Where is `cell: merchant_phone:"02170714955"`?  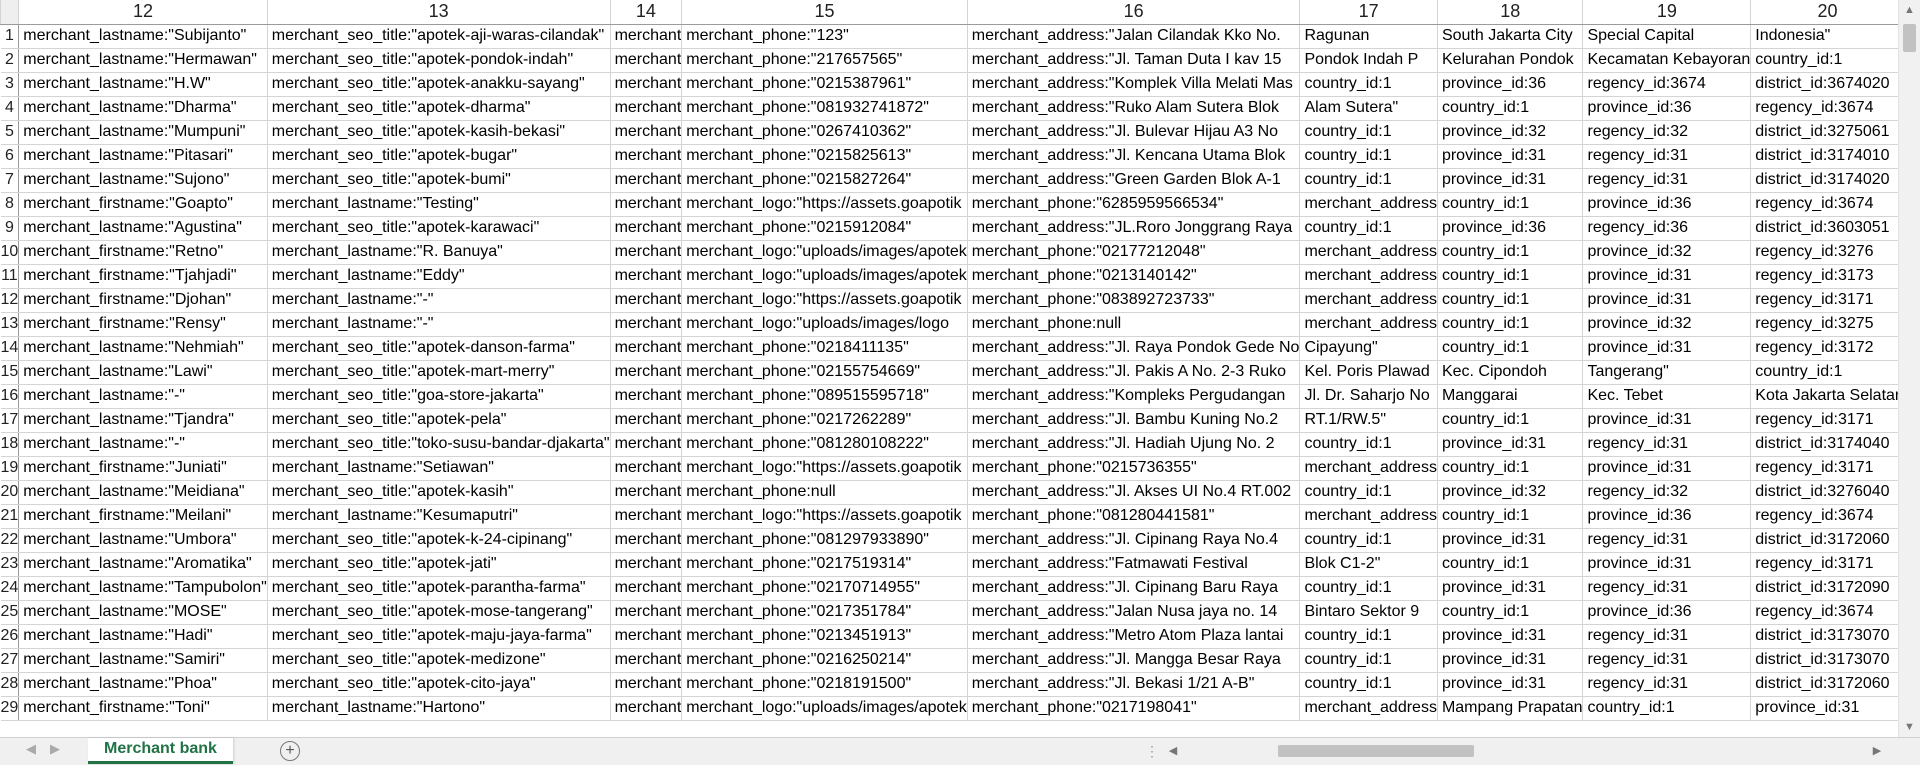 cell: merchant_phone:"02170714955" is located at coordinates (824, 588).